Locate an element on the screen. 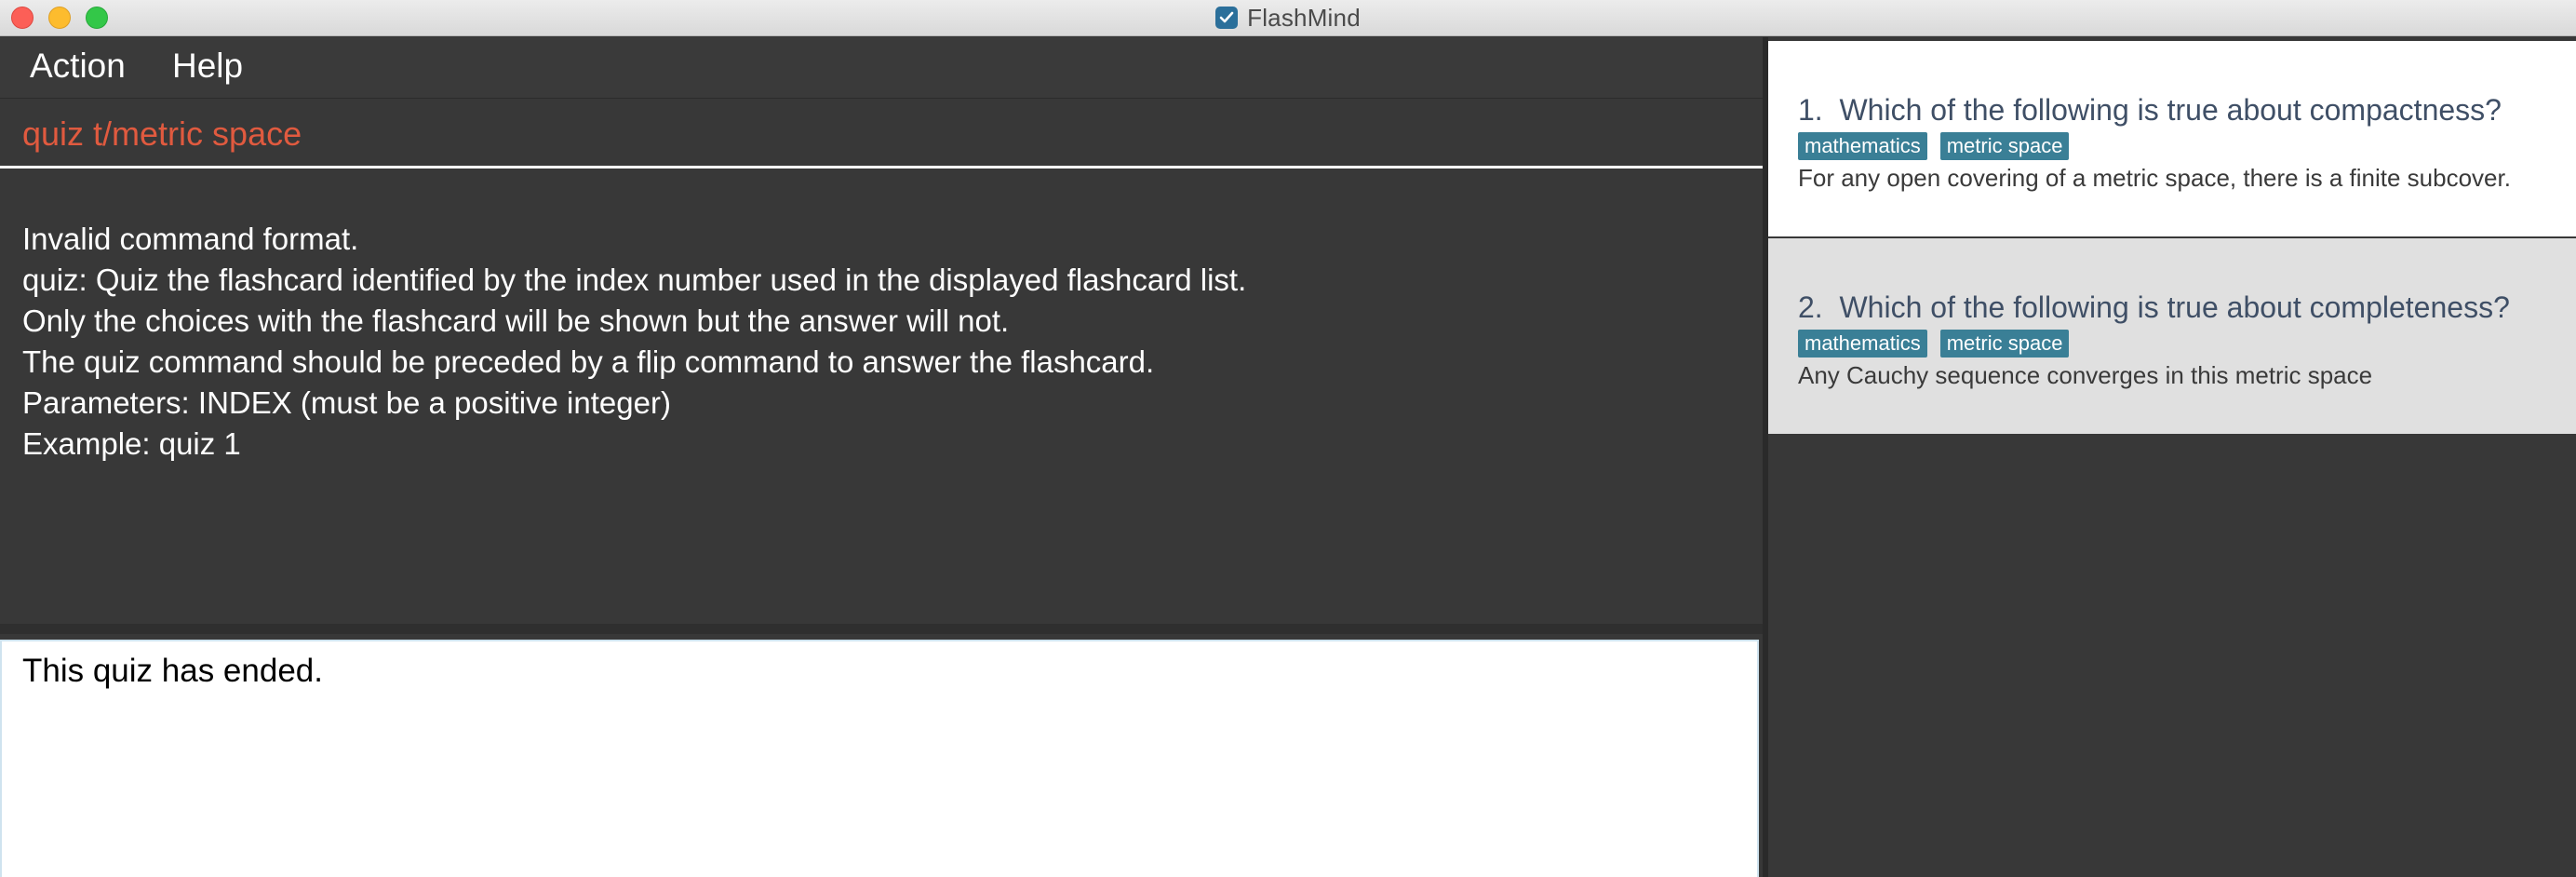 The width and height of the screenshot is (2576, 877). menu-help: Help is located at coordinates (207, 66).